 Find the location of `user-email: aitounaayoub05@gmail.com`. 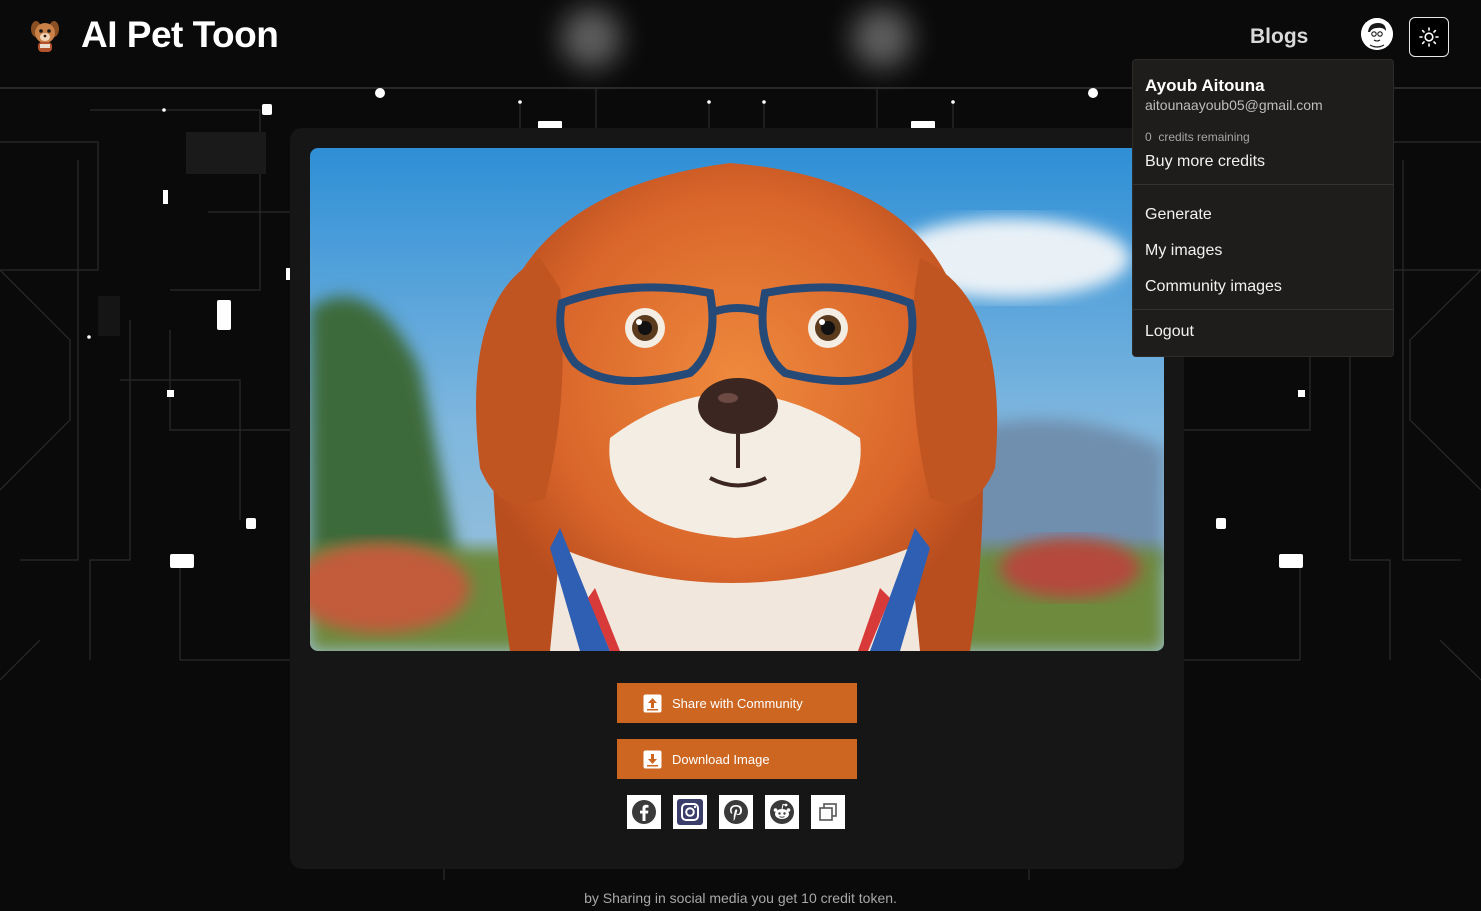

user-email: aitounaayoub05@gmail.com is located at coordinates (1234, 105).